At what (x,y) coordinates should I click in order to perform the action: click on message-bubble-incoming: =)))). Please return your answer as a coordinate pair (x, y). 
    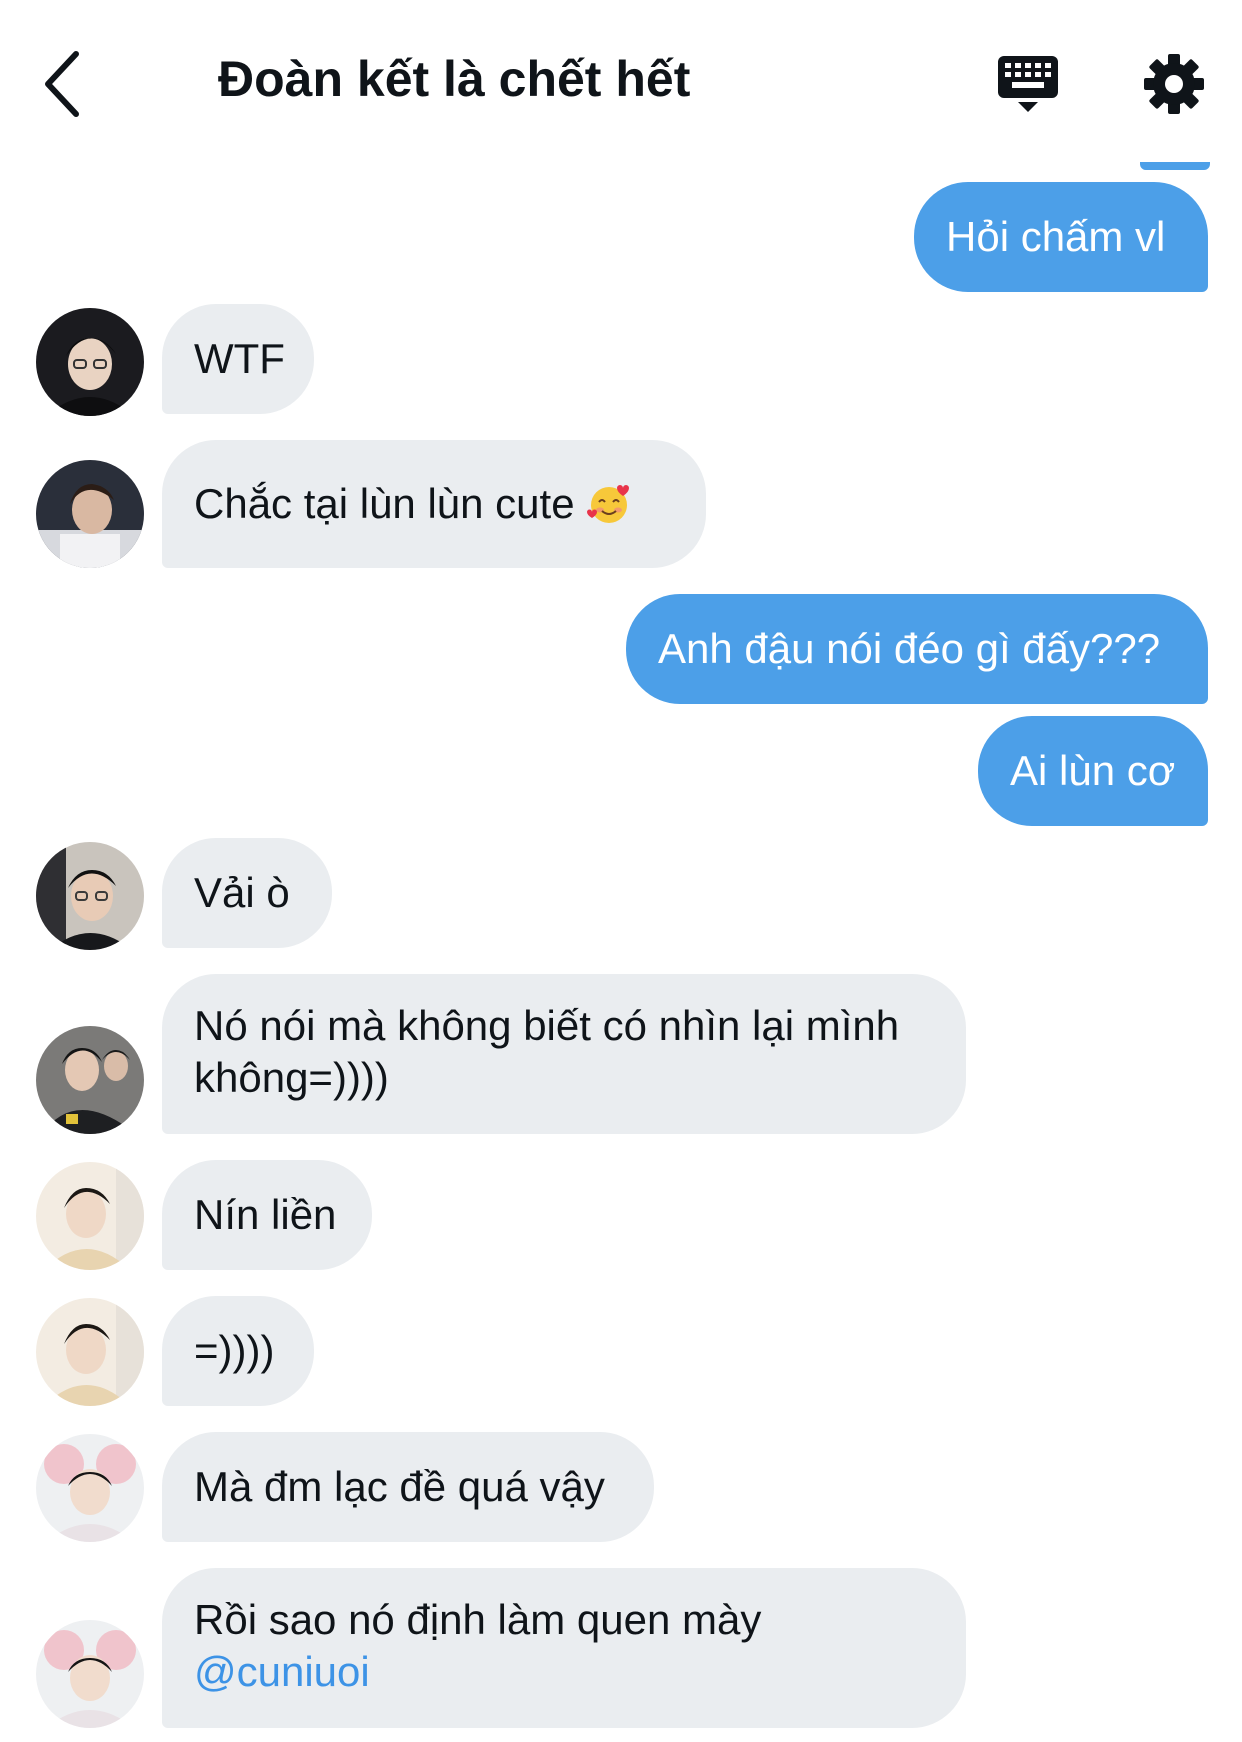
    Looking at the image, I should click on (238, 1351).